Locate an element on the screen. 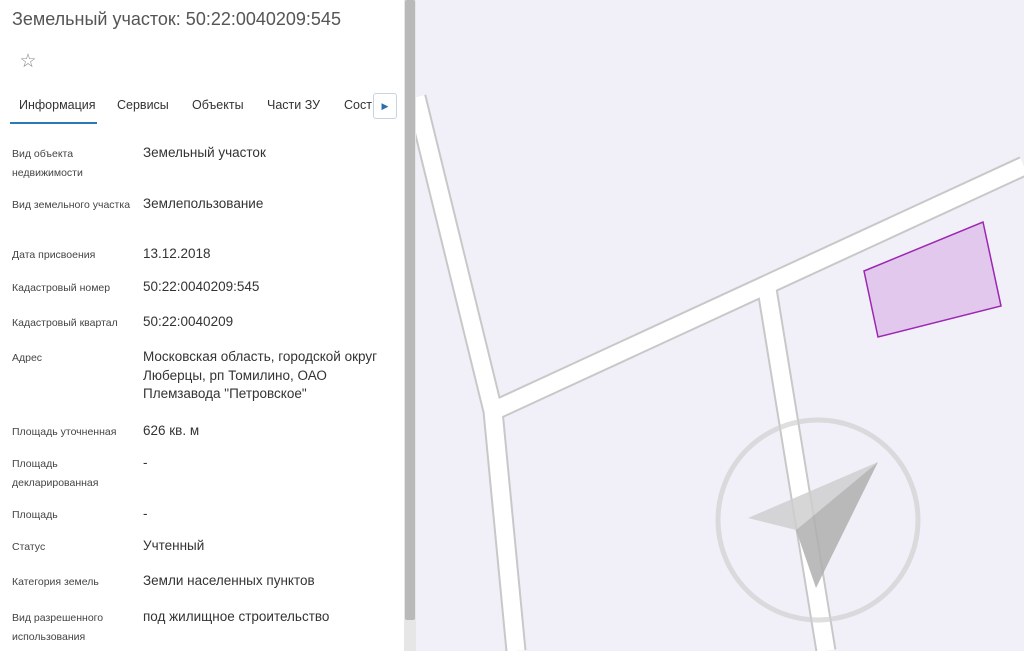 Image resolution: width=1024 pixels, height=651 pixels. land-category-value: Земли населенных пунктов is located at coordinates (229, 580).